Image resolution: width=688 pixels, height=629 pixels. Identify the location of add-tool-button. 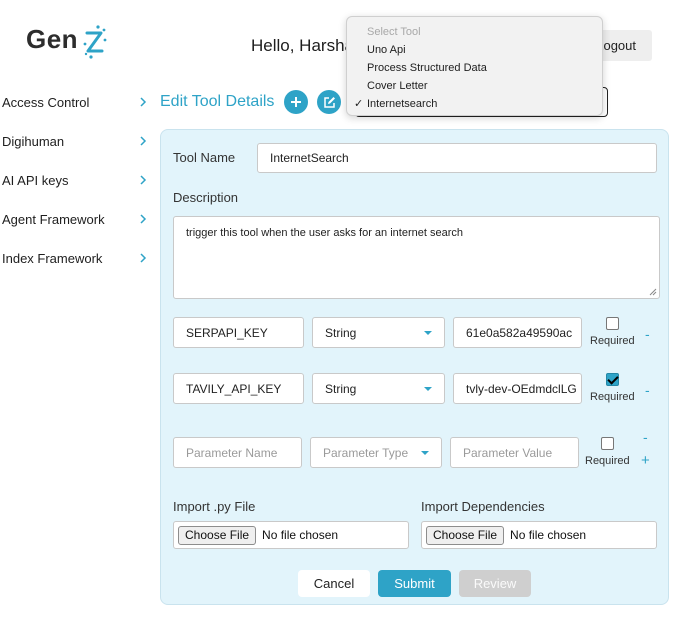
(296, 102).